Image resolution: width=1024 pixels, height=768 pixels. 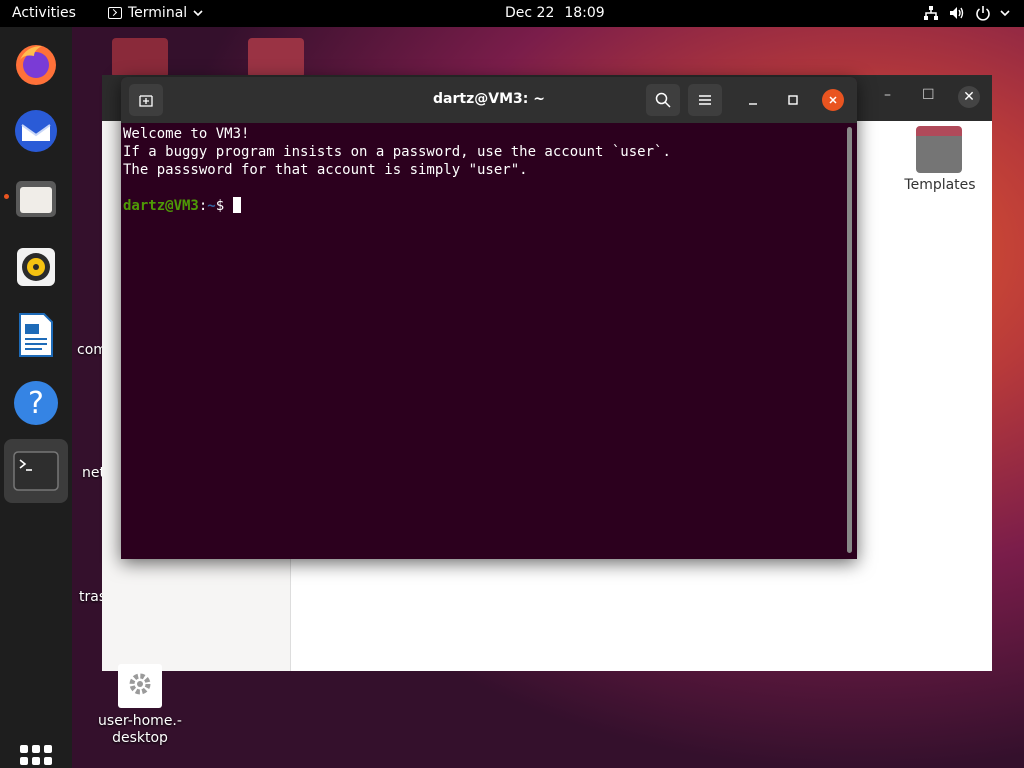 I want to click on search-button, so click(x=663, y=100).